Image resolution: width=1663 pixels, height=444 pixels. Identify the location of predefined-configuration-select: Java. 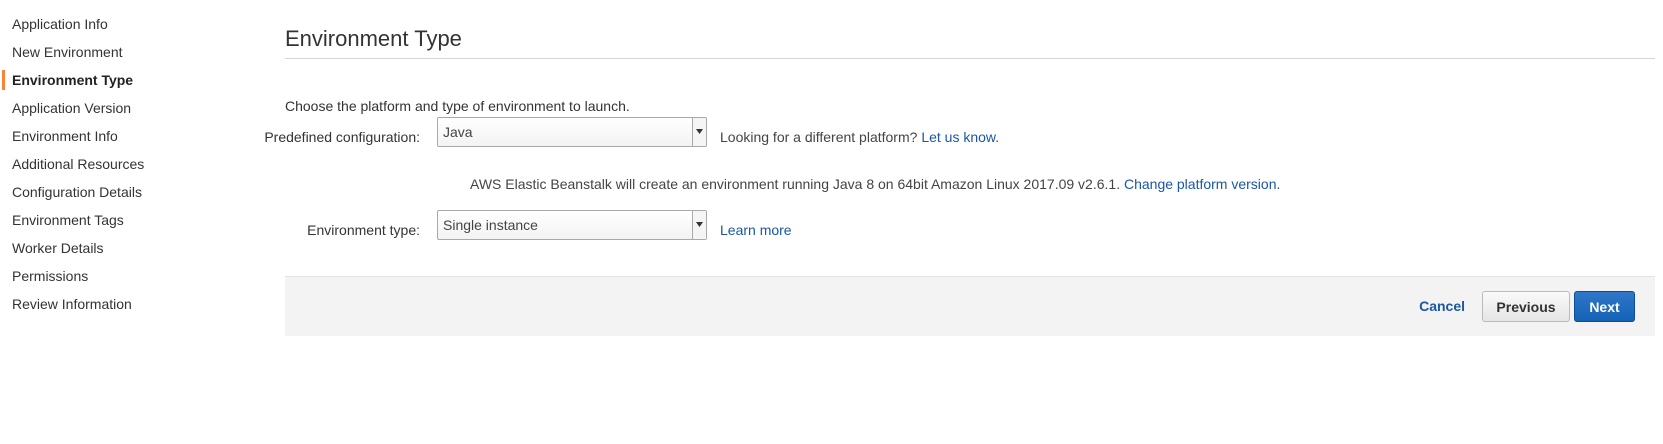
(572, 132).